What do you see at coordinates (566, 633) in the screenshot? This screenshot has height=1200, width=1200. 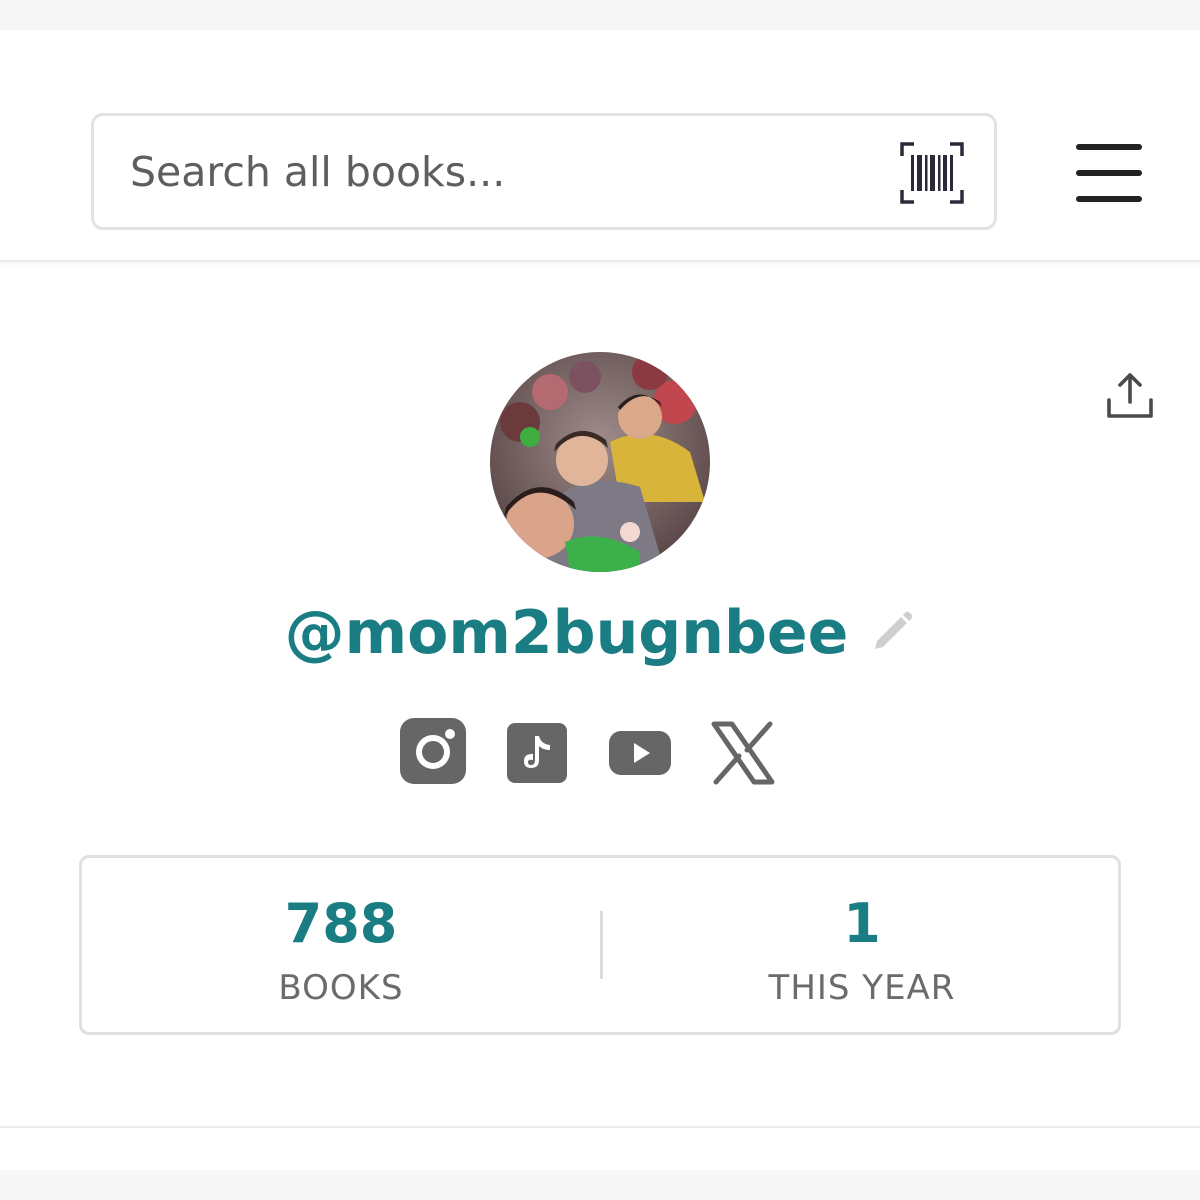 I see `username: @mom2bugnbee` at bounding box center [566, 633].